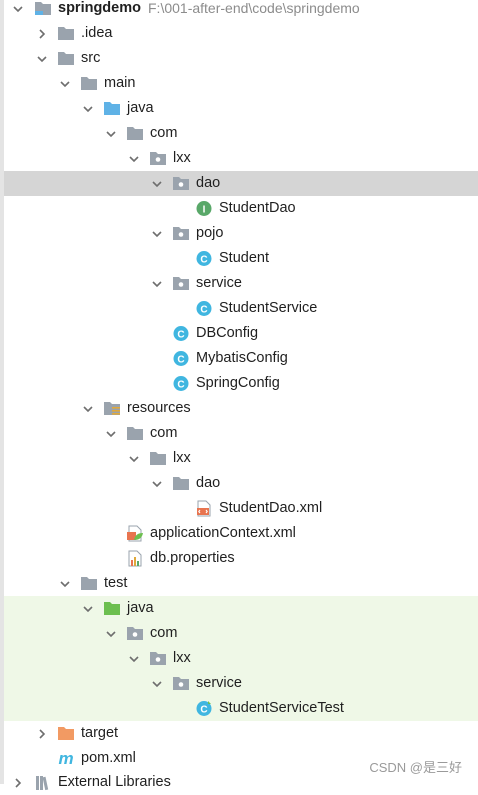 Image resolution: width=478 pixels, height=795 pixels. What do you see at coordinates (116, 583) in the screenshot?
I see `tree-node-label: test` at bounding box center [116, 583].